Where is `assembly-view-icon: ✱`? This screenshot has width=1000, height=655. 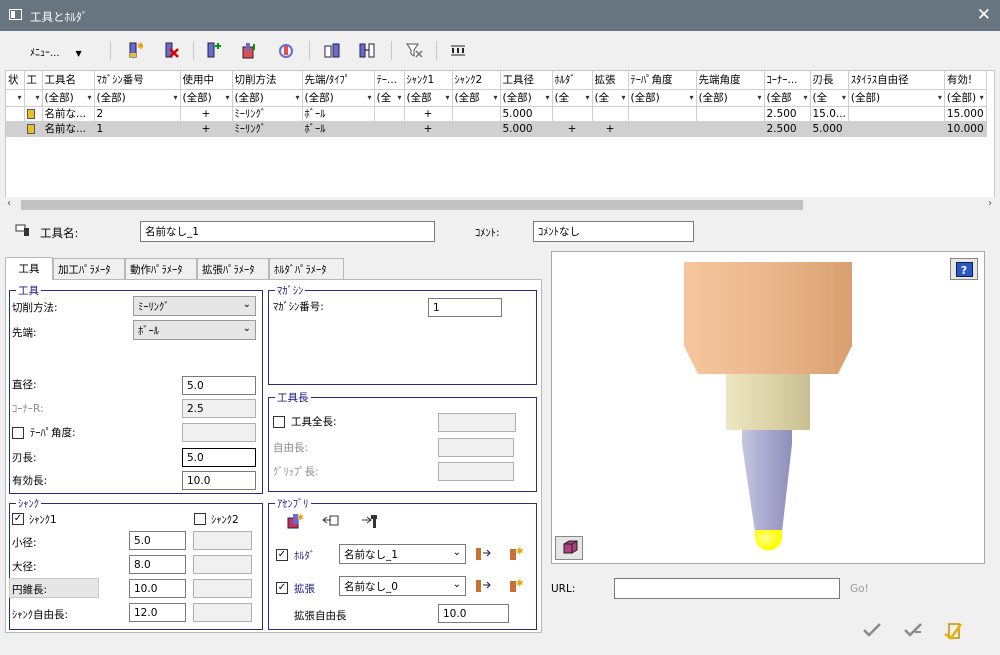
assembly-view-icon: ✱ is located at coordinates (295, 522).